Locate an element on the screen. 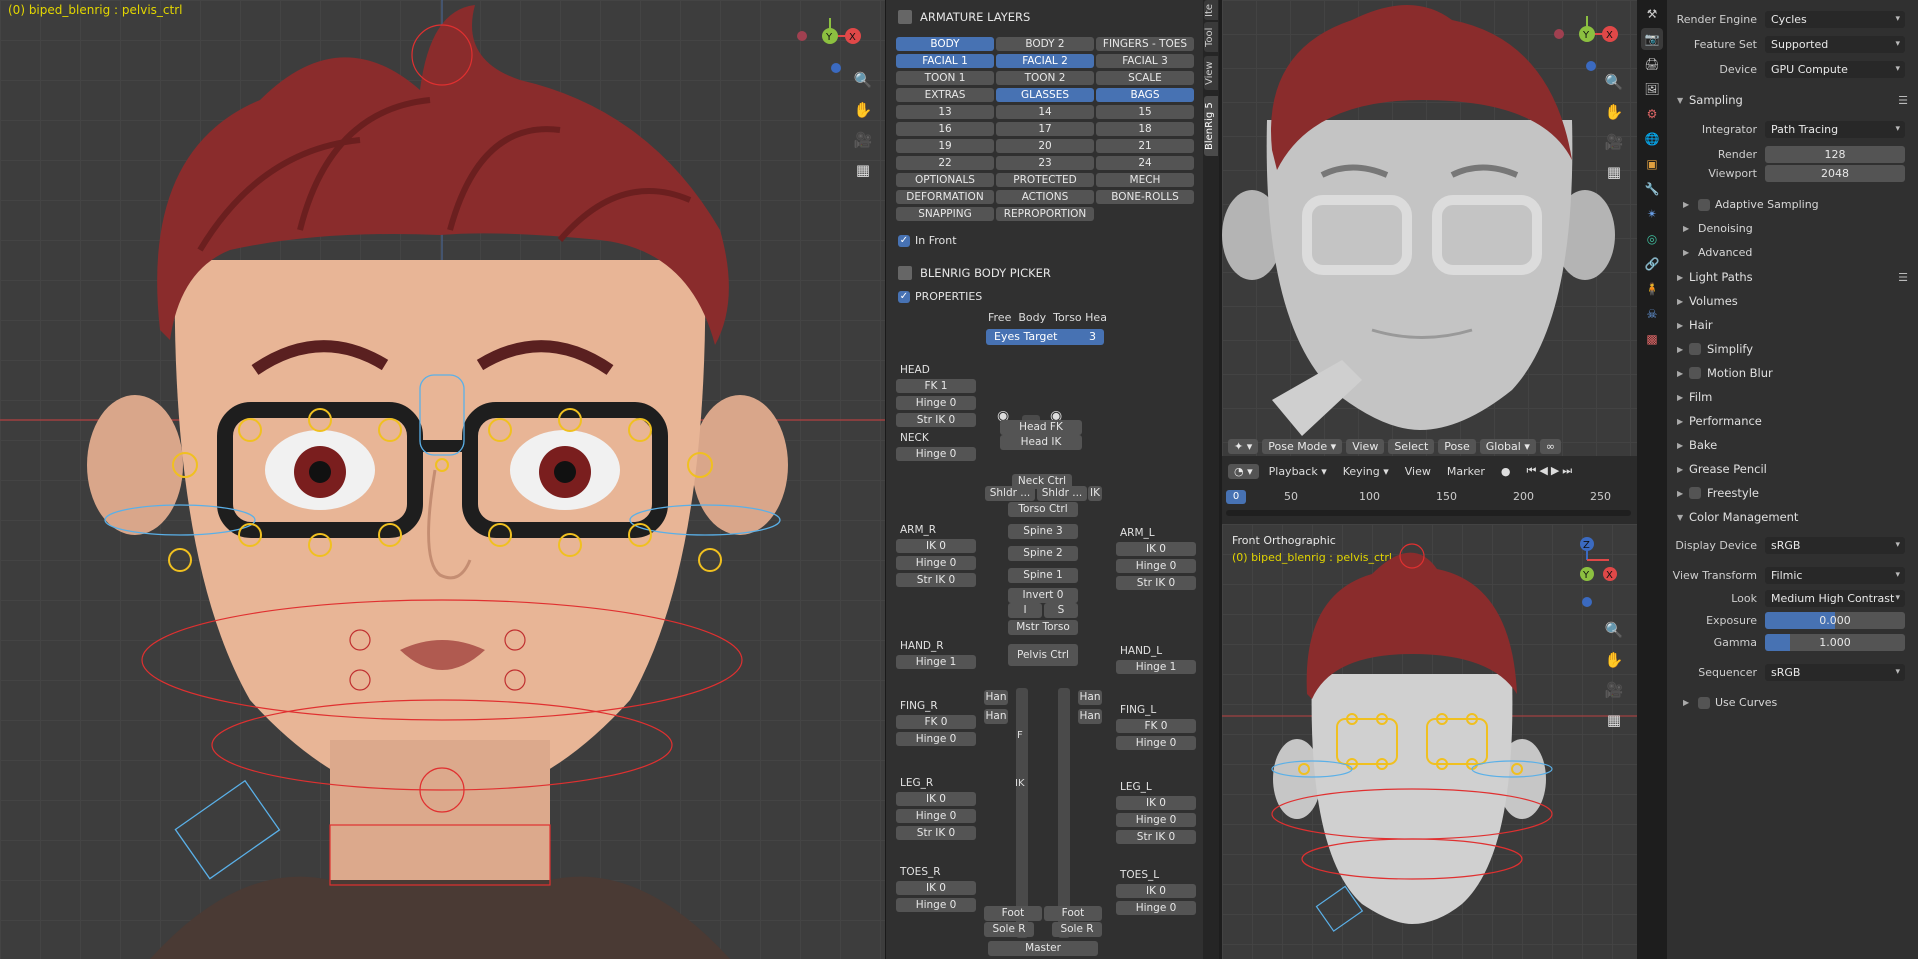  texture-icon: ▩ is located at coordinates (1652, 339).